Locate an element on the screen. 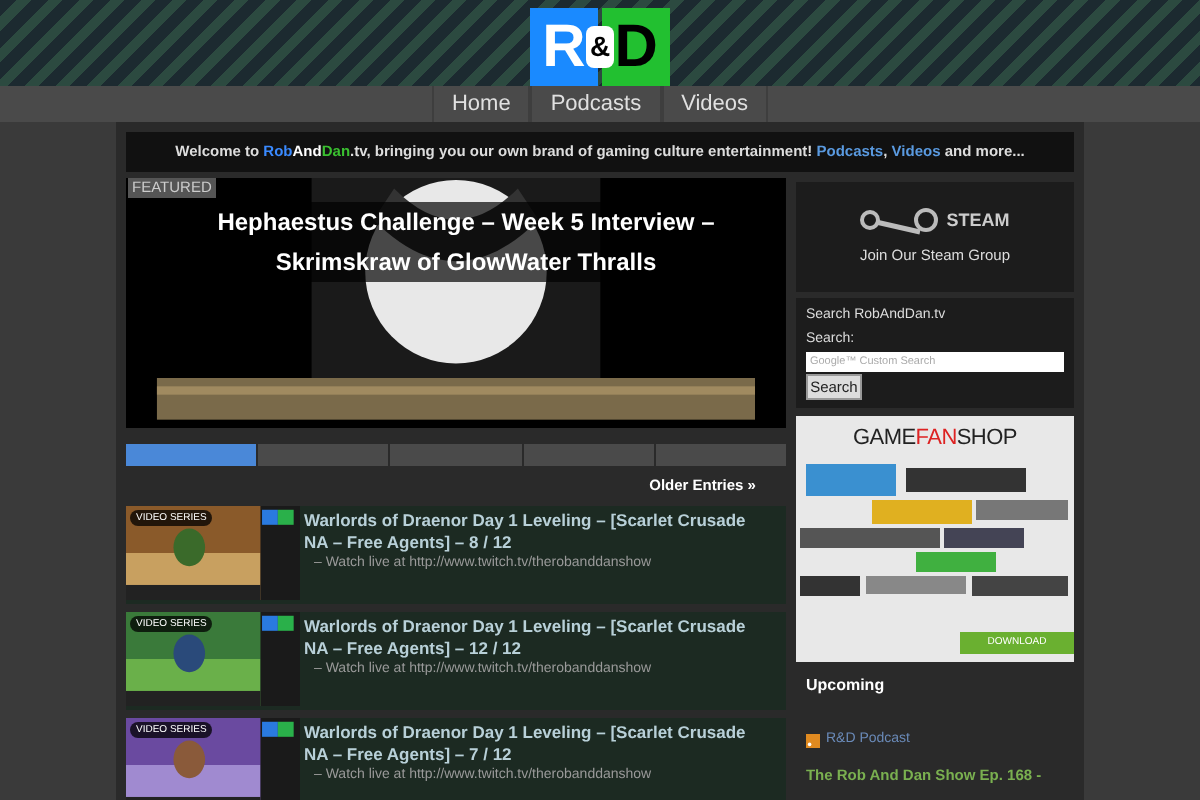 Image resolution: width=1200 pixels, height=800 pixels. upcoming-heading: Upcoming is located at coordinates (846, 686).